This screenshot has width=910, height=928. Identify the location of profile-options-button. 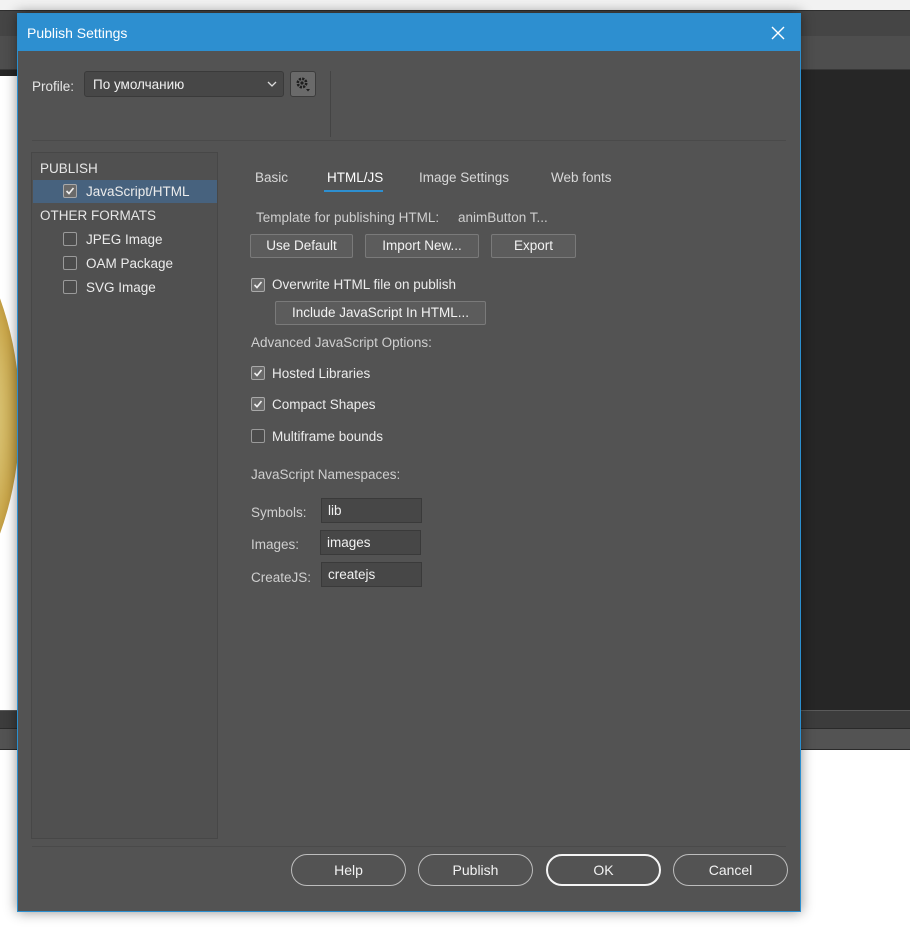
(303, 84).